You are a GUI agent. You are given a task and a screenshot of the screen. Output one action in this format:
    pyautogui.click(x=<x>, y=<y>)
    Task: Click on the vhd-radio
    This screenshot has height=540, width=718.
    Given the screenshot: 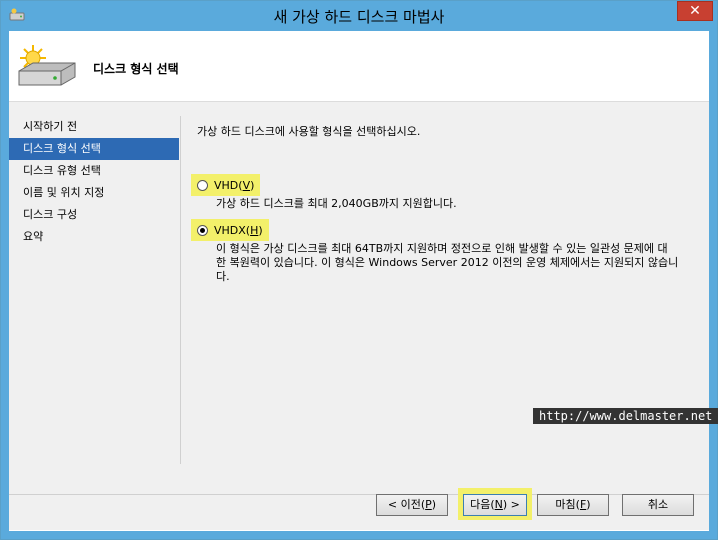 What is the action you would take?
    pyautogui.click(x=202, y=185)
    